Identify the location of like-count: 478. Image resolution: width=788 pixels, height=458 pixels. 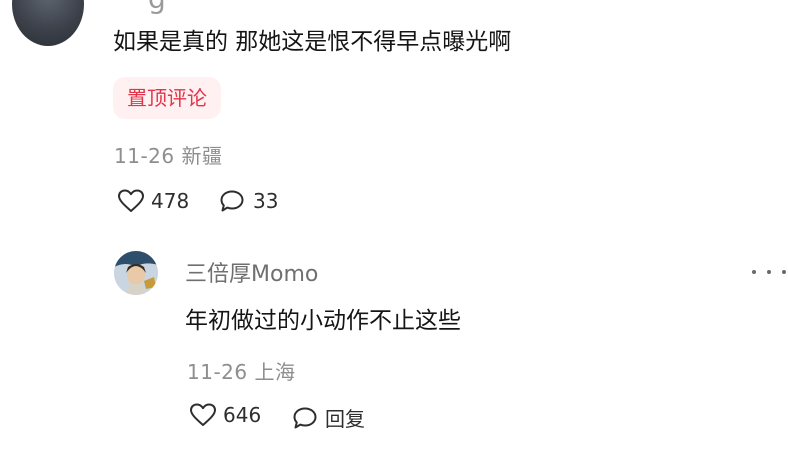
(170, 201).